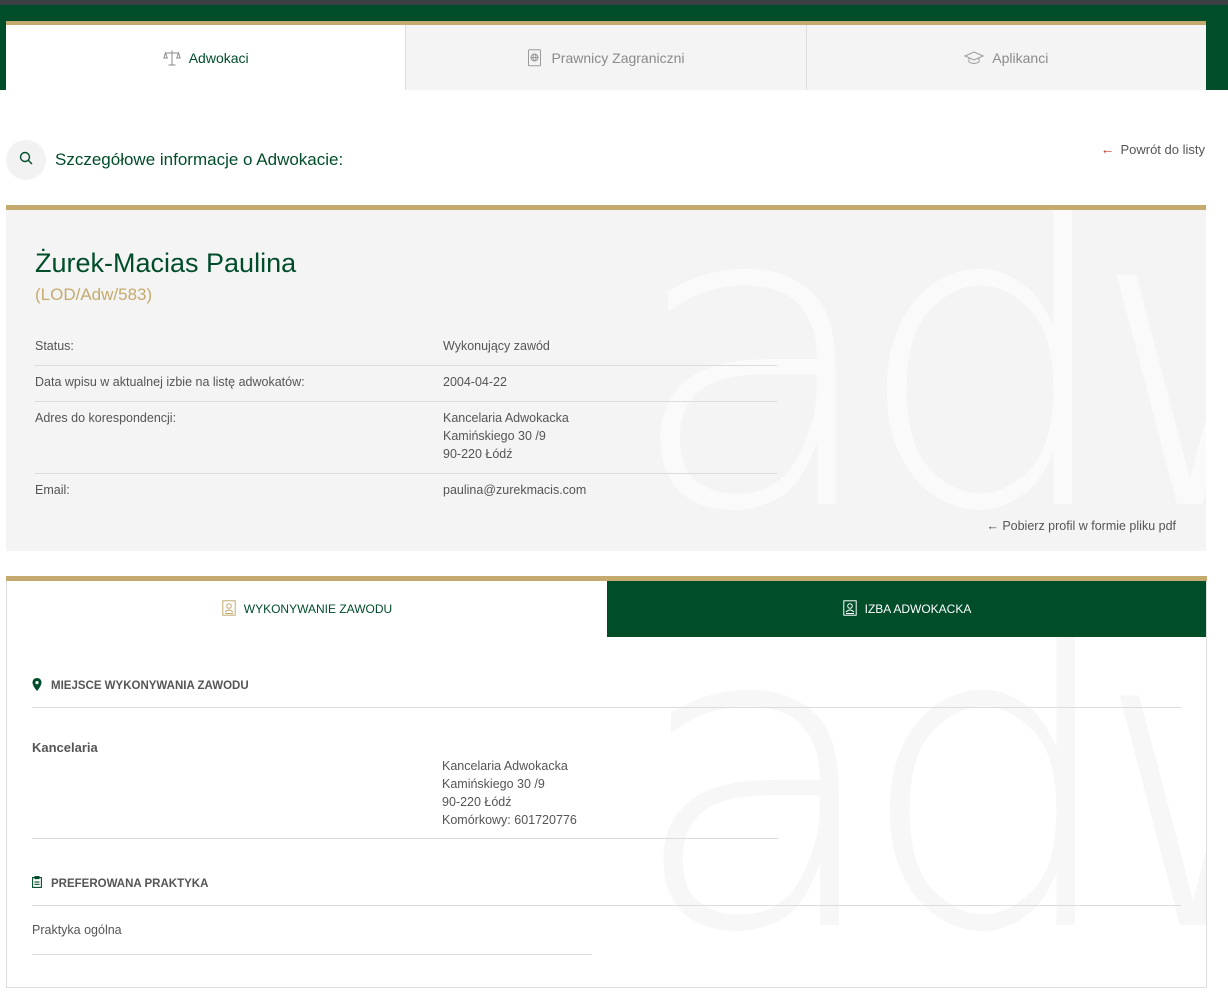 The image size is (1228, 1005). Describe the element at coordinates (974, 58) in the screenshot. I see `graduation-cap-icon` at that location.